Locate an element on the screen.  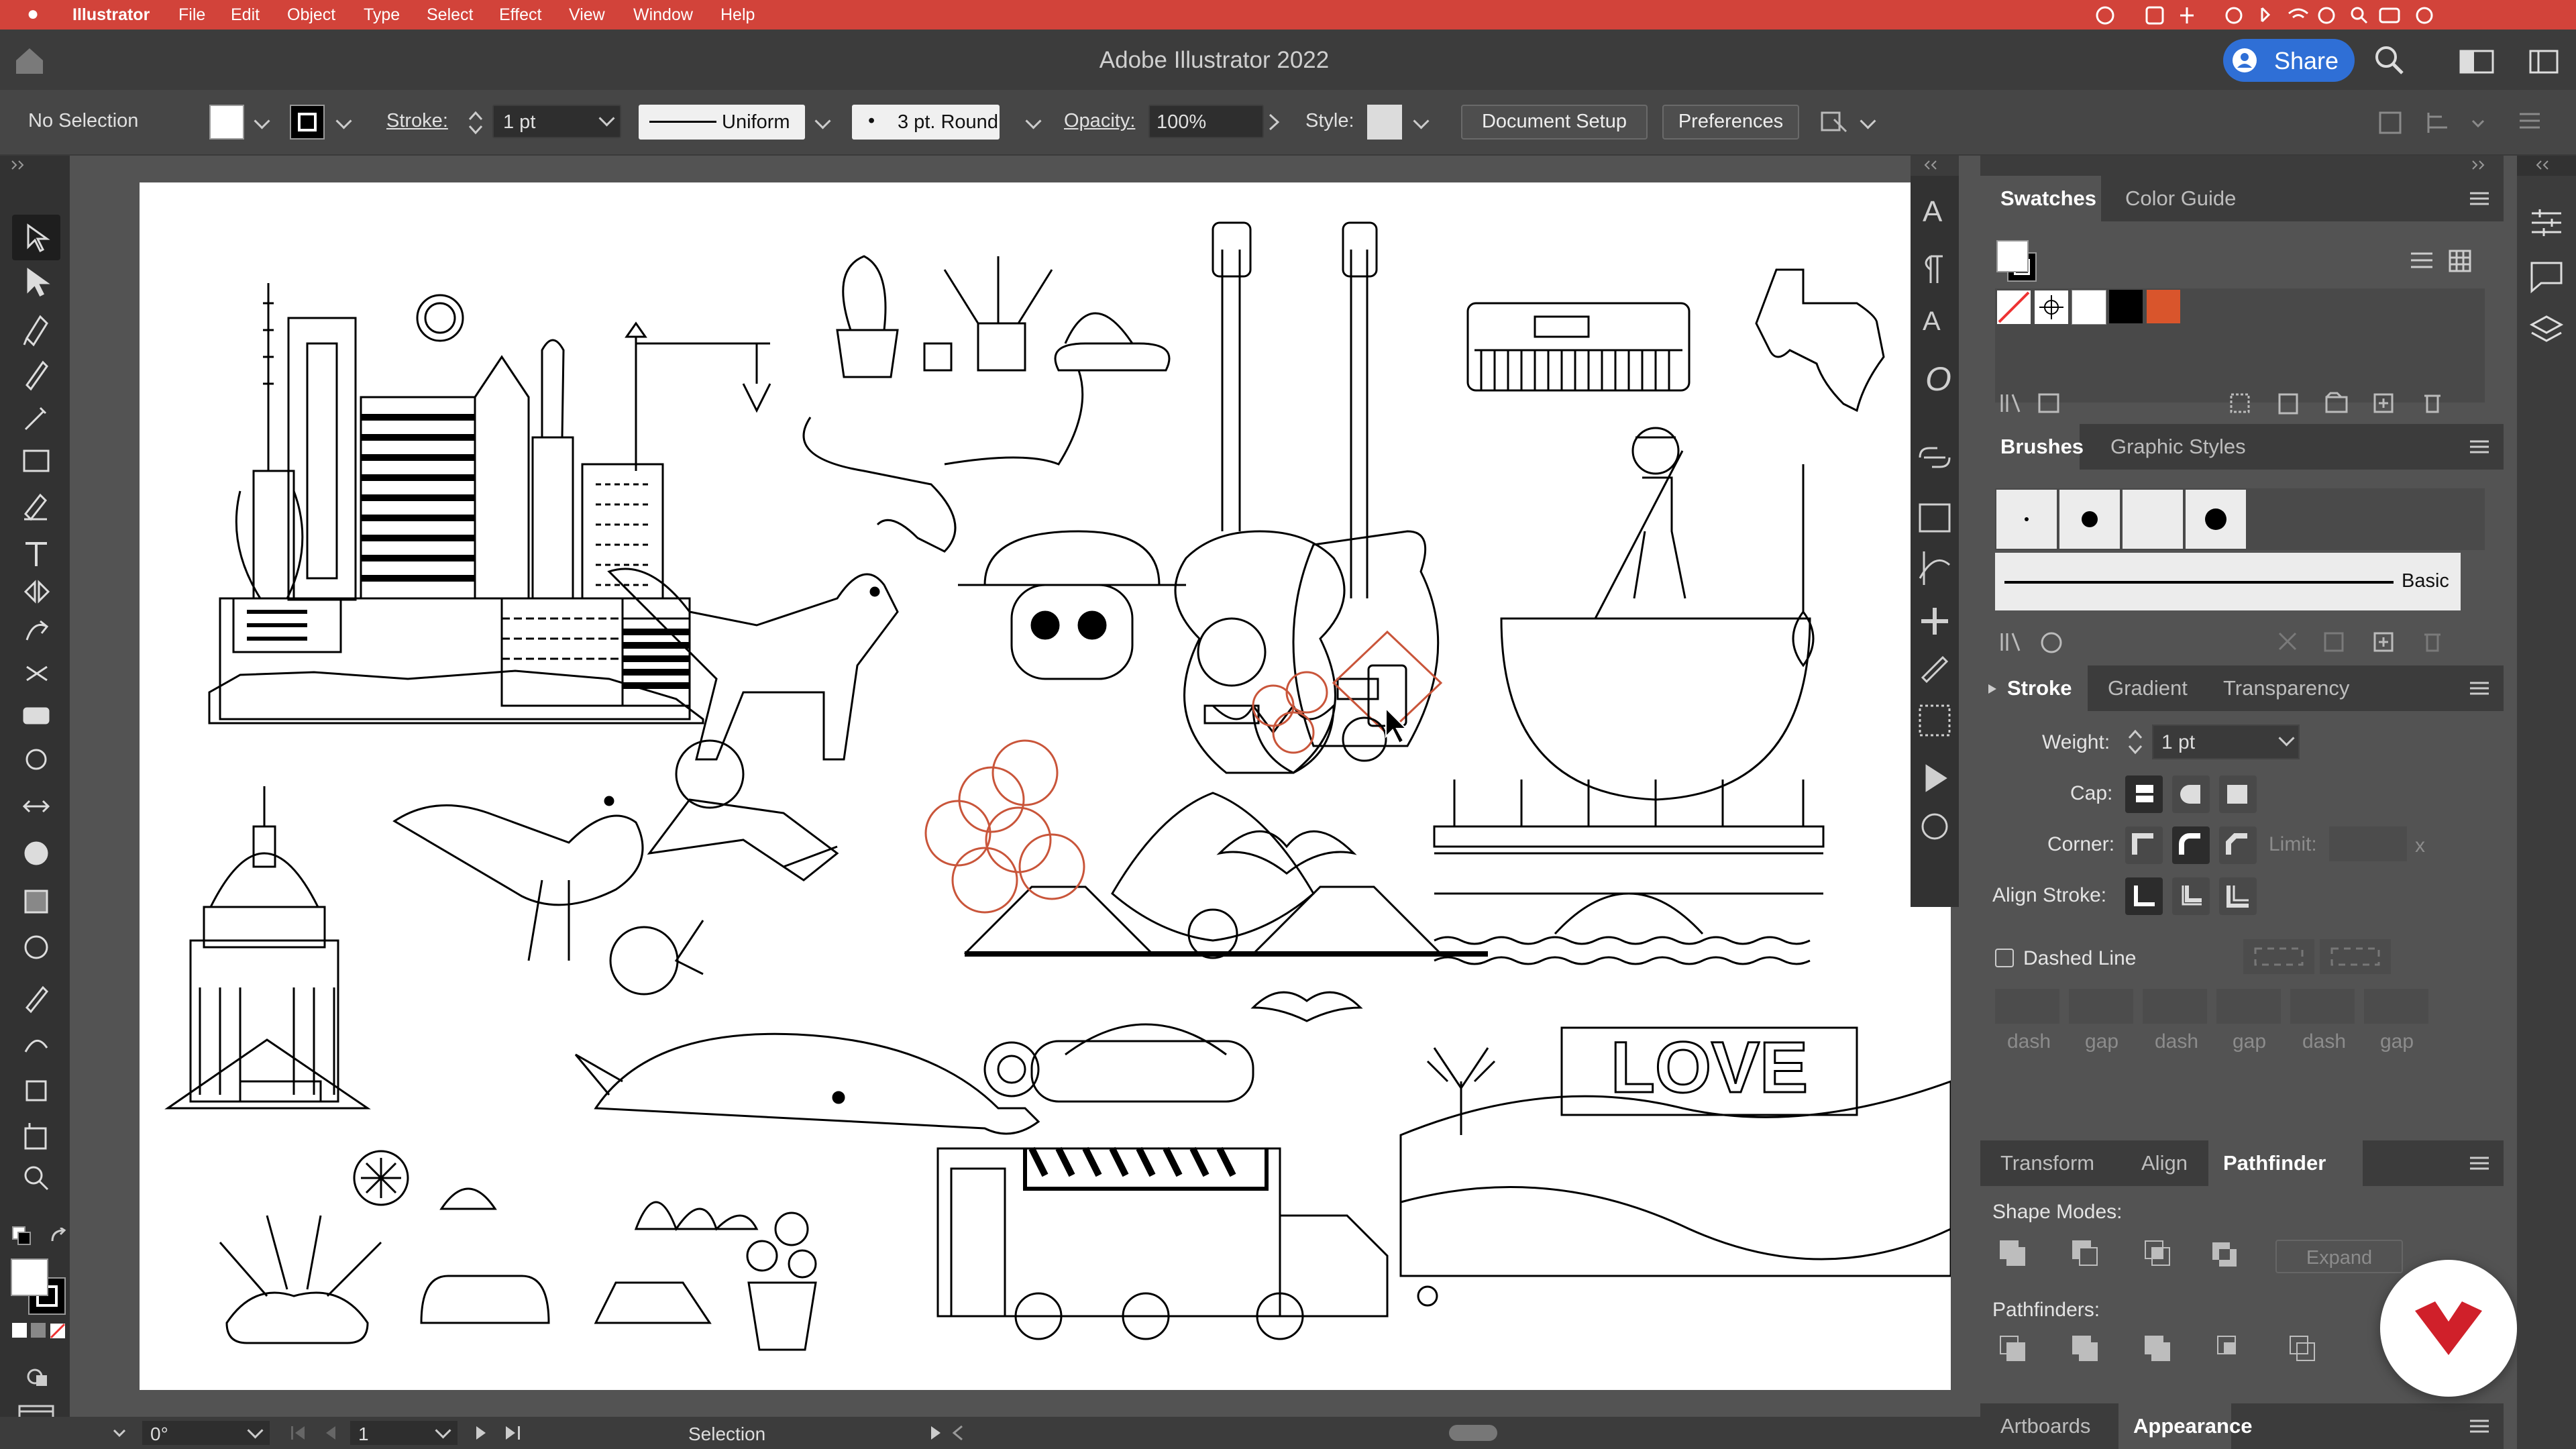
cap-projecting-button is located at coordinates (2238, 794).